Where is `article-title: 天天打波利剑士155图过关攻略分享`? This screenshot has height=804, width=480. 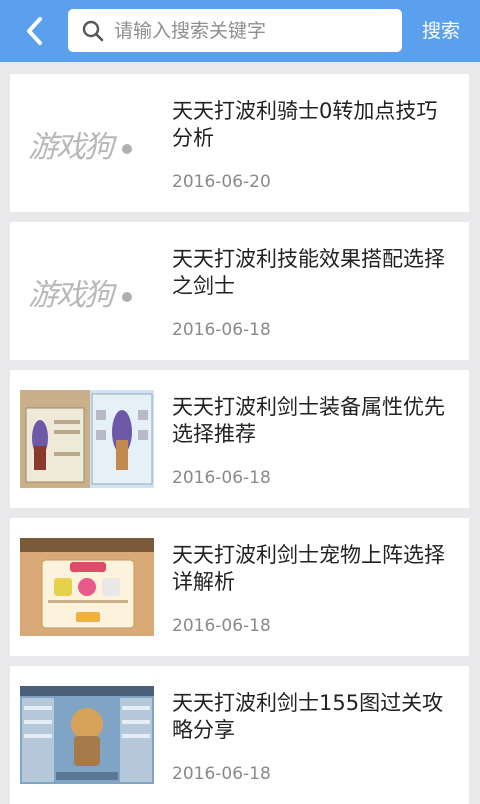
article-title: 天天打波利剑士155图过关攻略分享 is located at coordinates (308, 716).